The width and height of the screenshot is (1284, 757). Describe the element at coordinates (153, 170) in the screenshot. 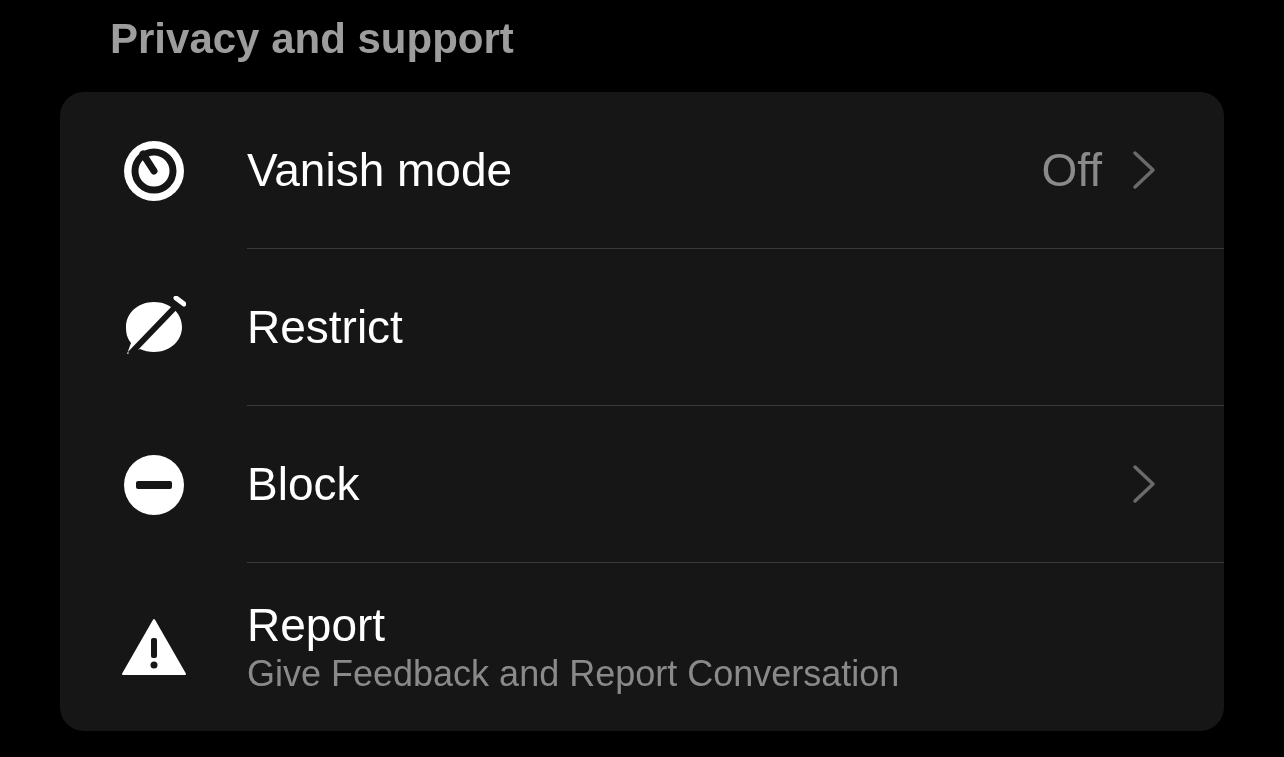

I see `timer-icon` at that location.